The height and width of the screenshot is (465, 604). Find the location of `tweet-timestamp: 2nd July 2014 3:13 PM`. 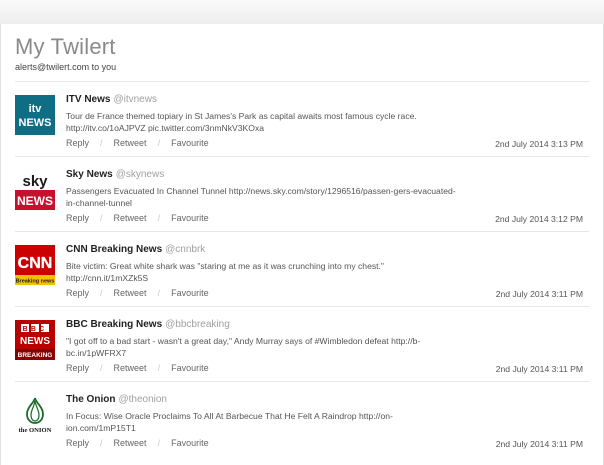

tweet-timestamp: 2nd July 2014 3:13 PM is located at coordinates (539, 144).